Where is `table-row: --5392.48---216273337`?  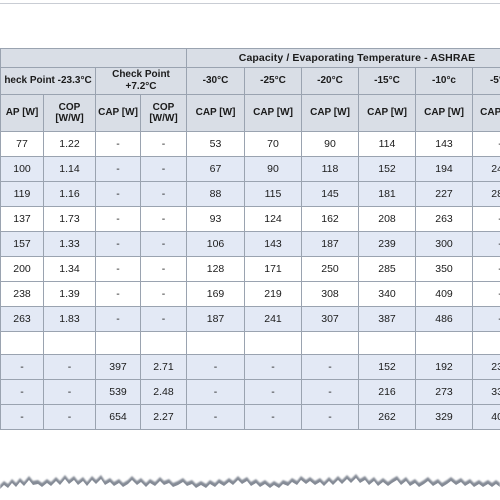
table-row: --5392.48---216273337 is located at coordinates (250, 392).